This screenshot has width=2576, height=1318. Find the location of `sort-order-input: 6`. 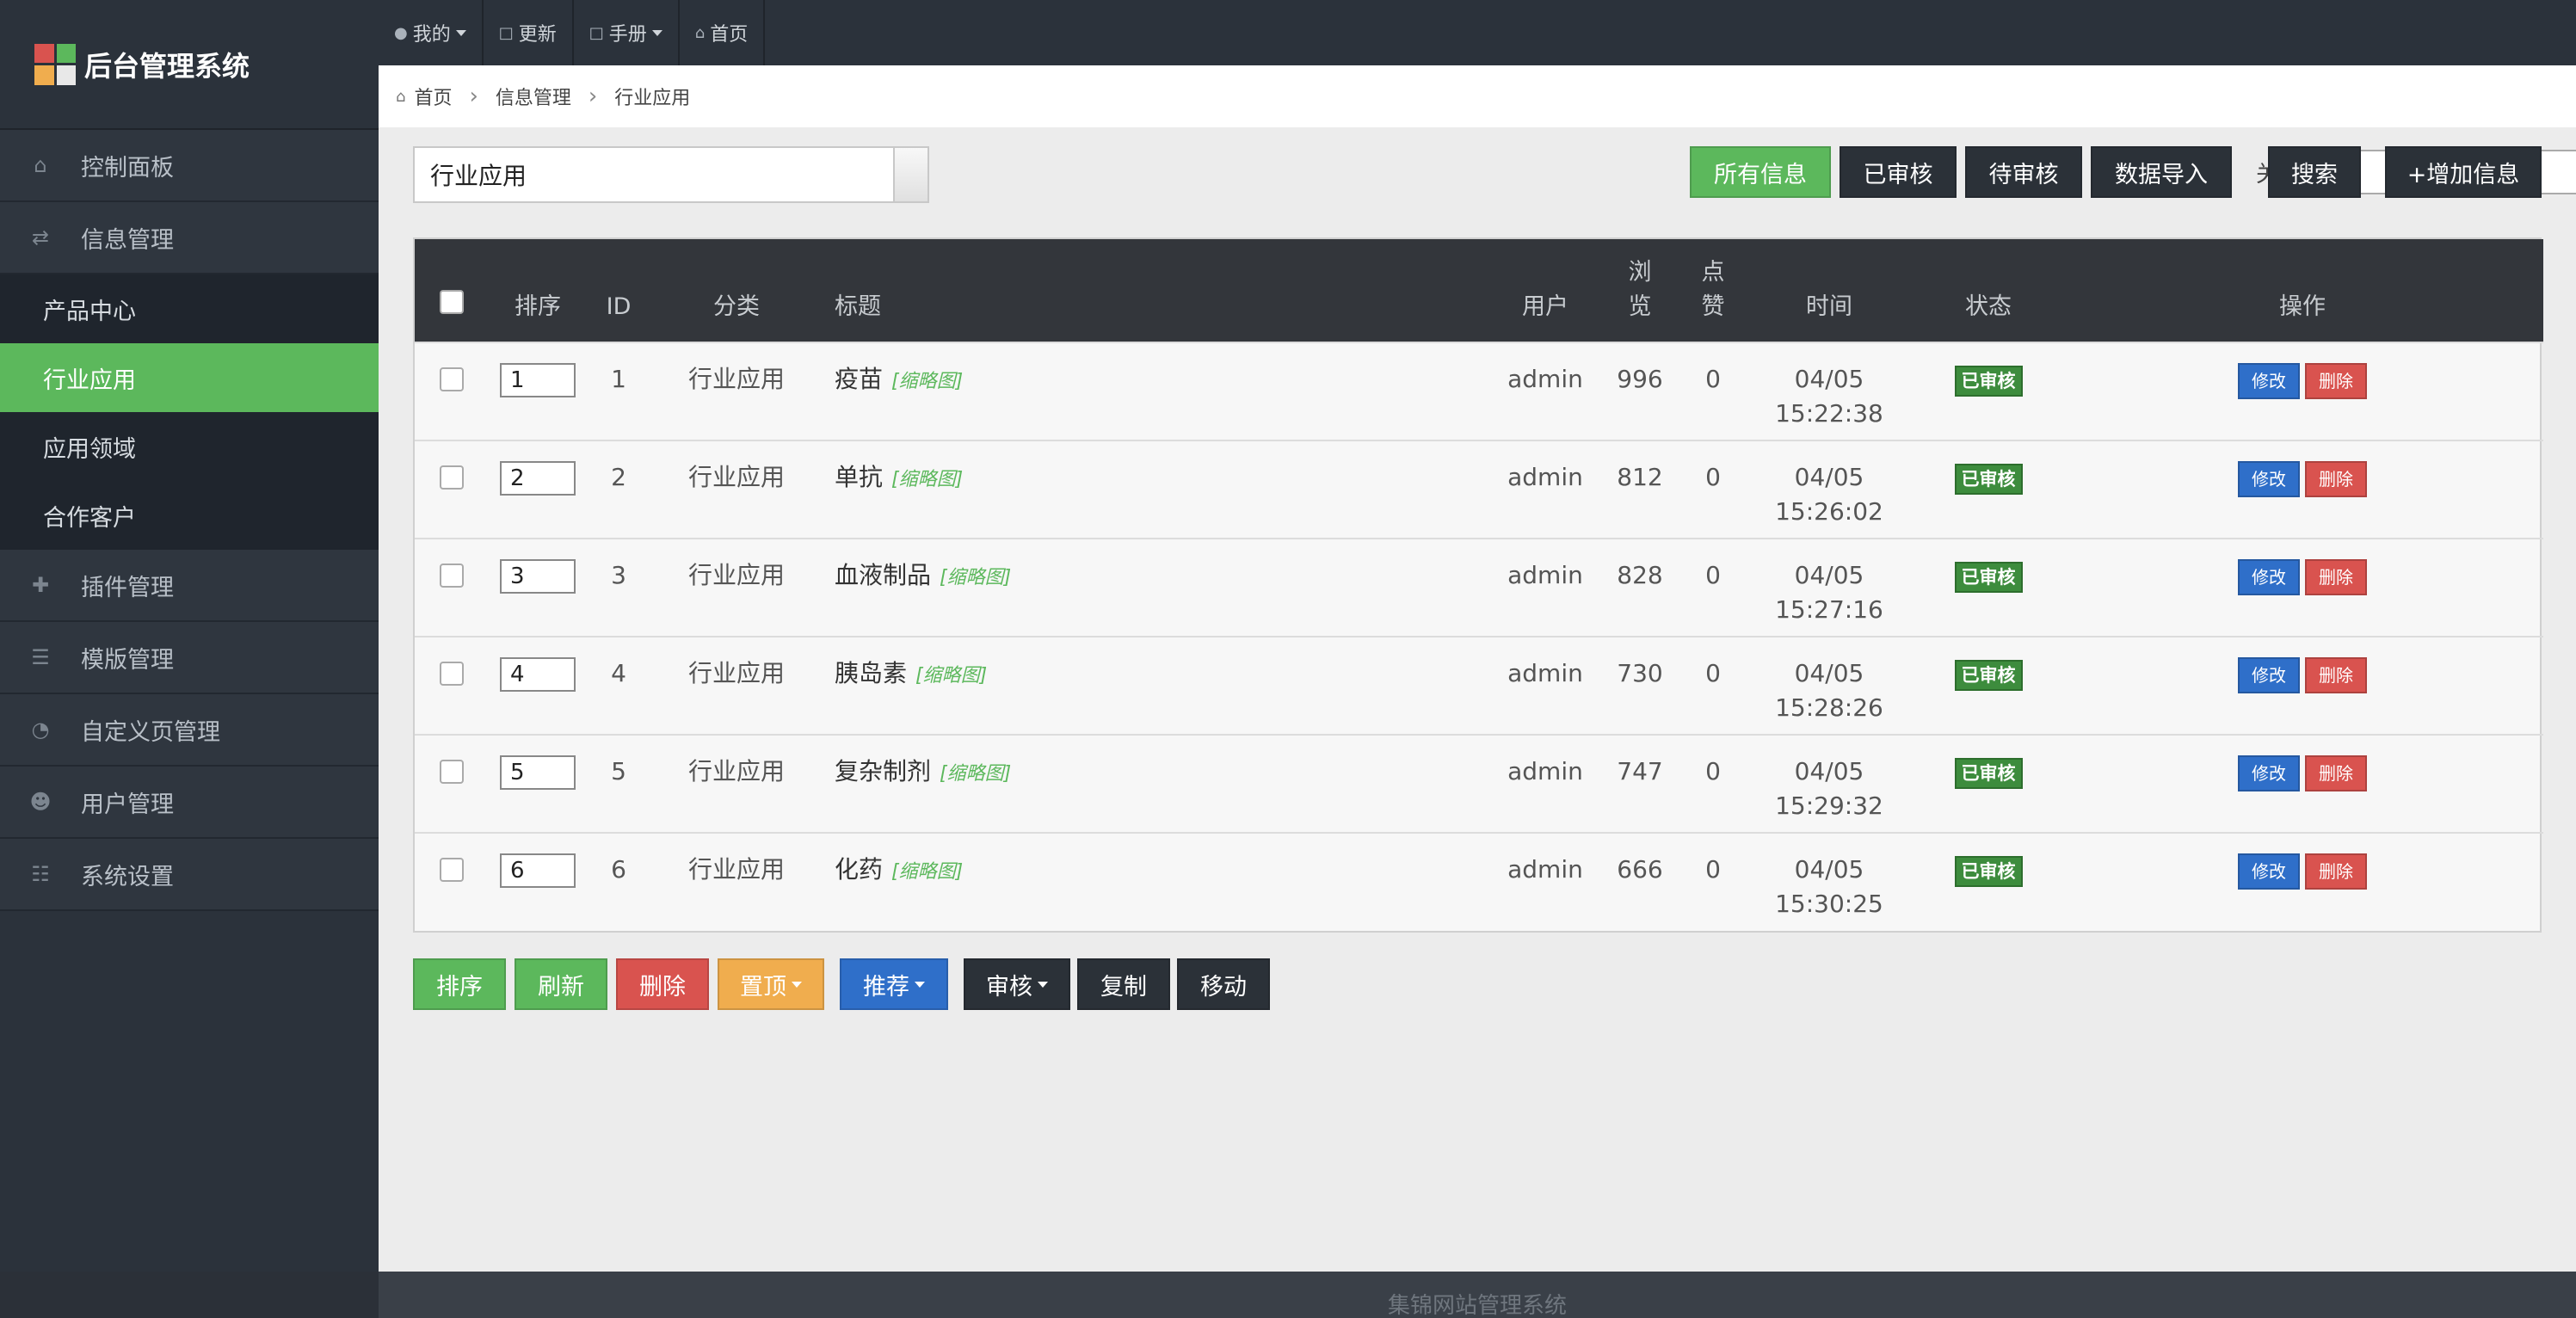

sort-order-input: 6 is located at coordinates (538, 871).